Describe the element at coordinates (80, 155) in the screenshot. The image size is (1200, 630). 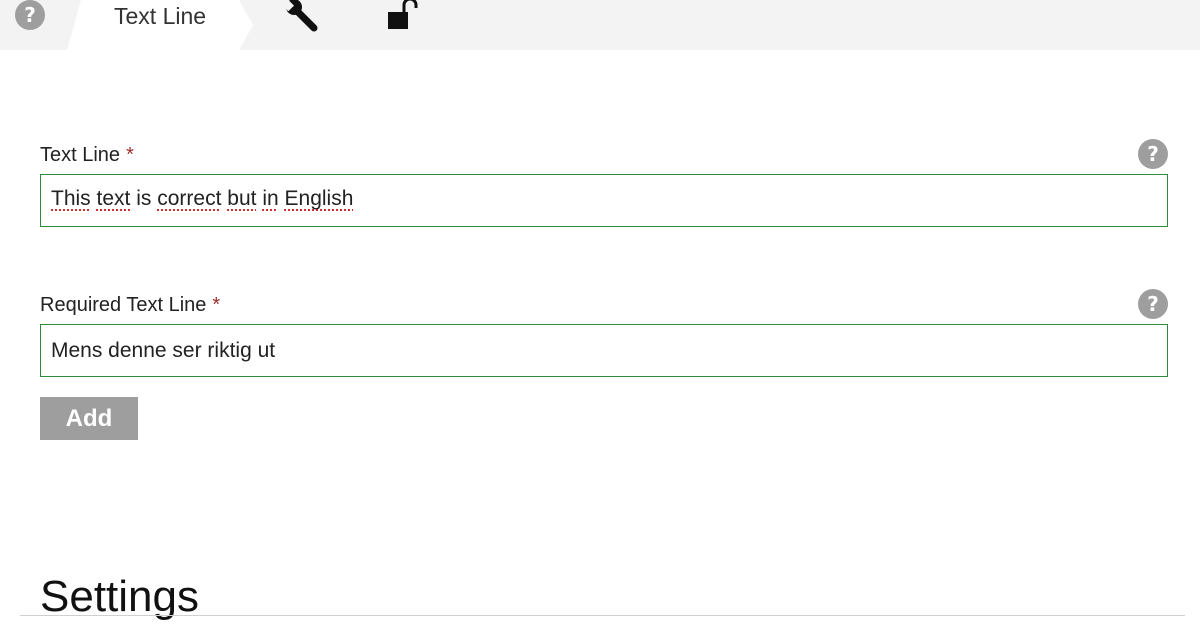
I see `field-label-text: Text Line` at that location.